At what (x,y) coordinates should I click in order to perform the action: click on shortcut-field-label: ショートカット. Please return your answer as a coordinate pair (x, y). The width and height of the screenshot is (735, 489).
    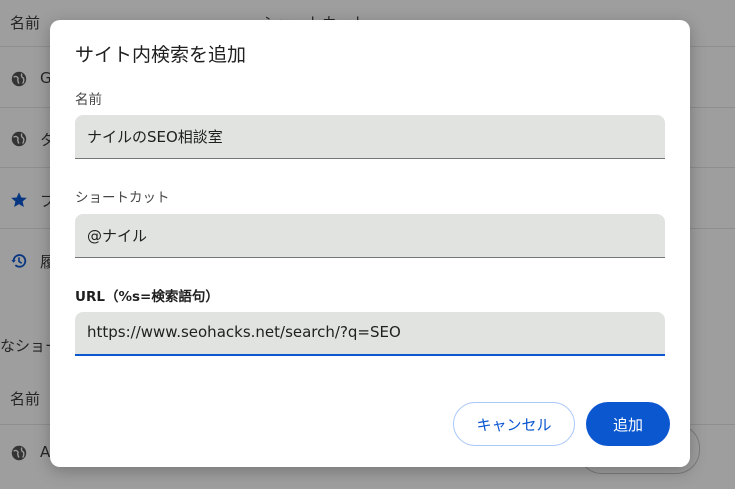
    Looking at the image, I should click on (122, 198).